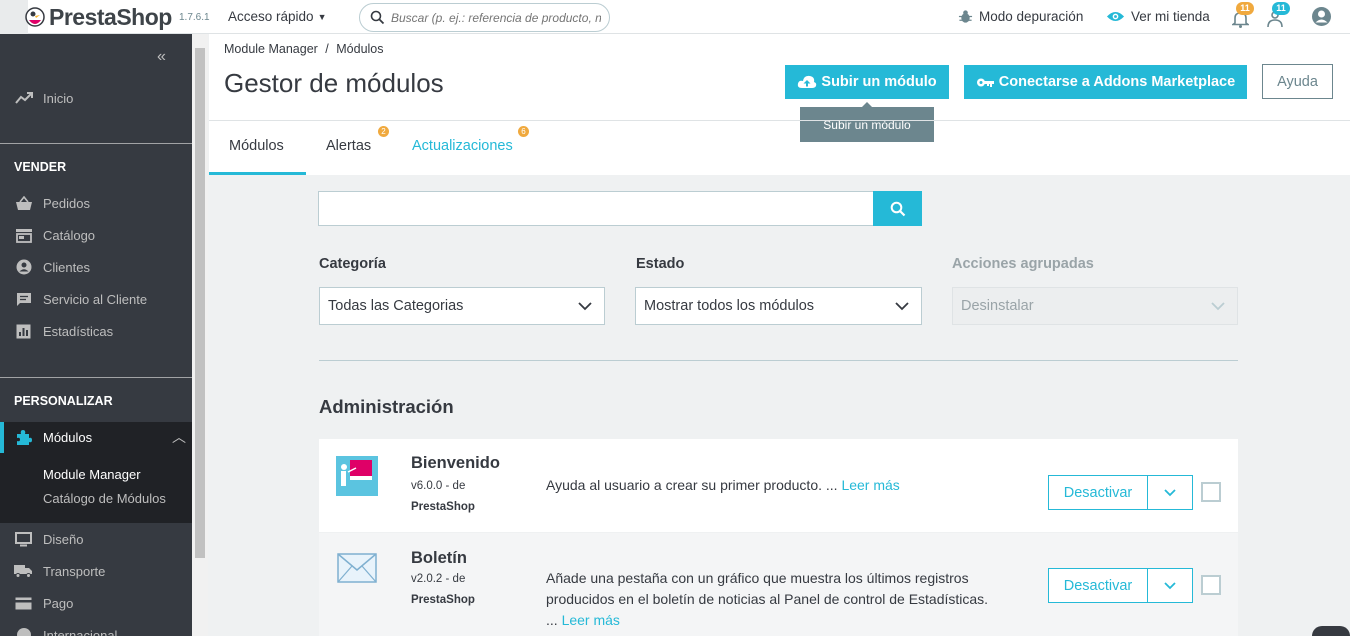 This screenshot has height=636, width=1350. I want to click on cloud-upload-icon, so click(807, 81).